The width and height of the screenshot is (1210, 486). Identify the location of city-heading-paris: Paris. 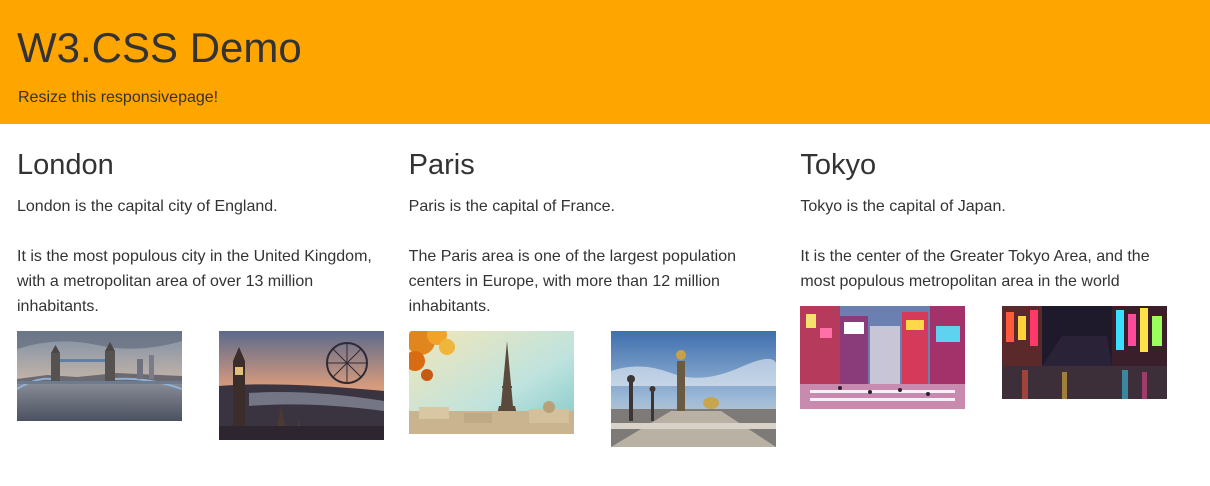
(441, 165).